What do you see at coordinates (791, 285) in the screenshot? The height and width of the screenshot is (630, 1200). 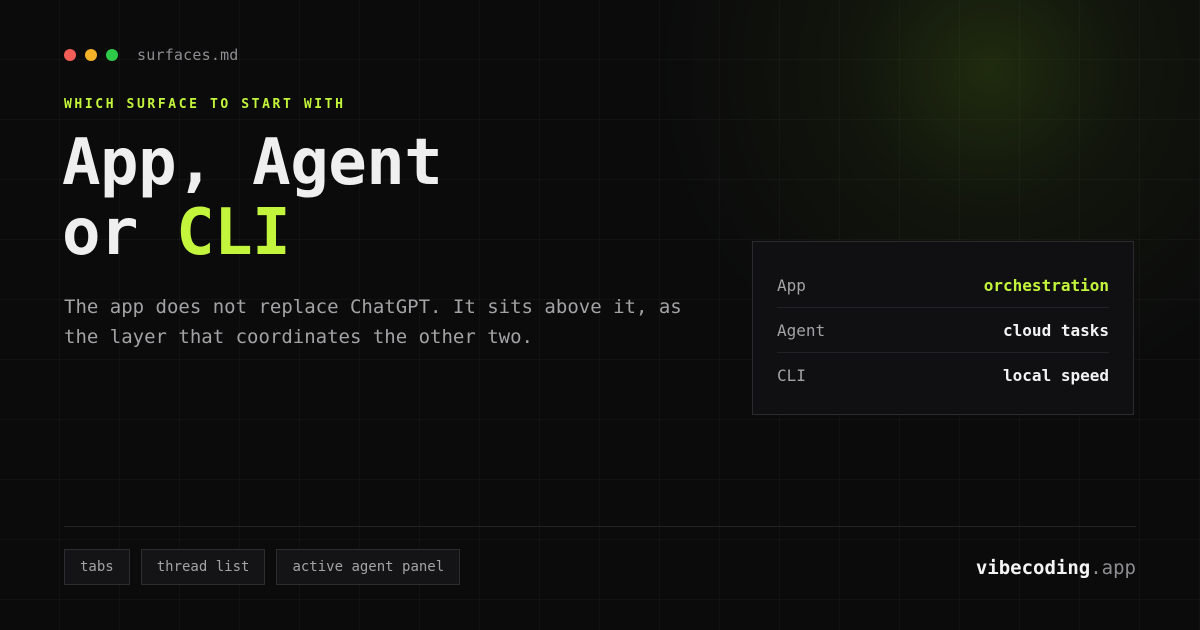 I see `surface-name: App` at bounding box center [791, 285].